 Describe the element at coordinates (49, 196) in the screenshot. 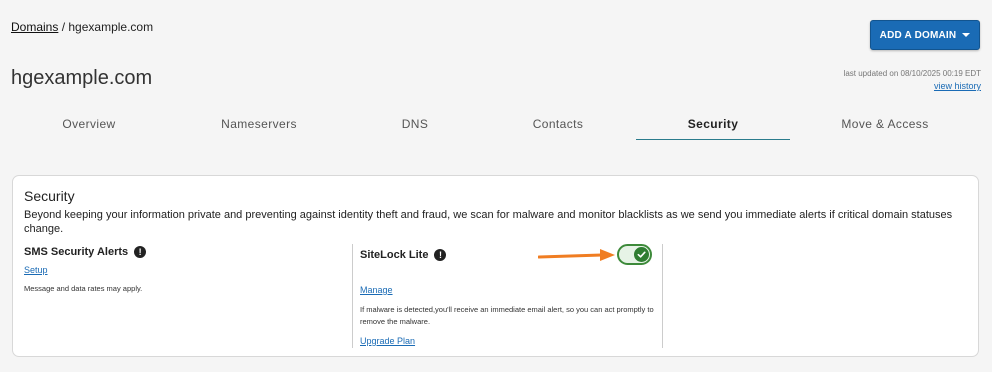

I see `security-title: Security` at that location.